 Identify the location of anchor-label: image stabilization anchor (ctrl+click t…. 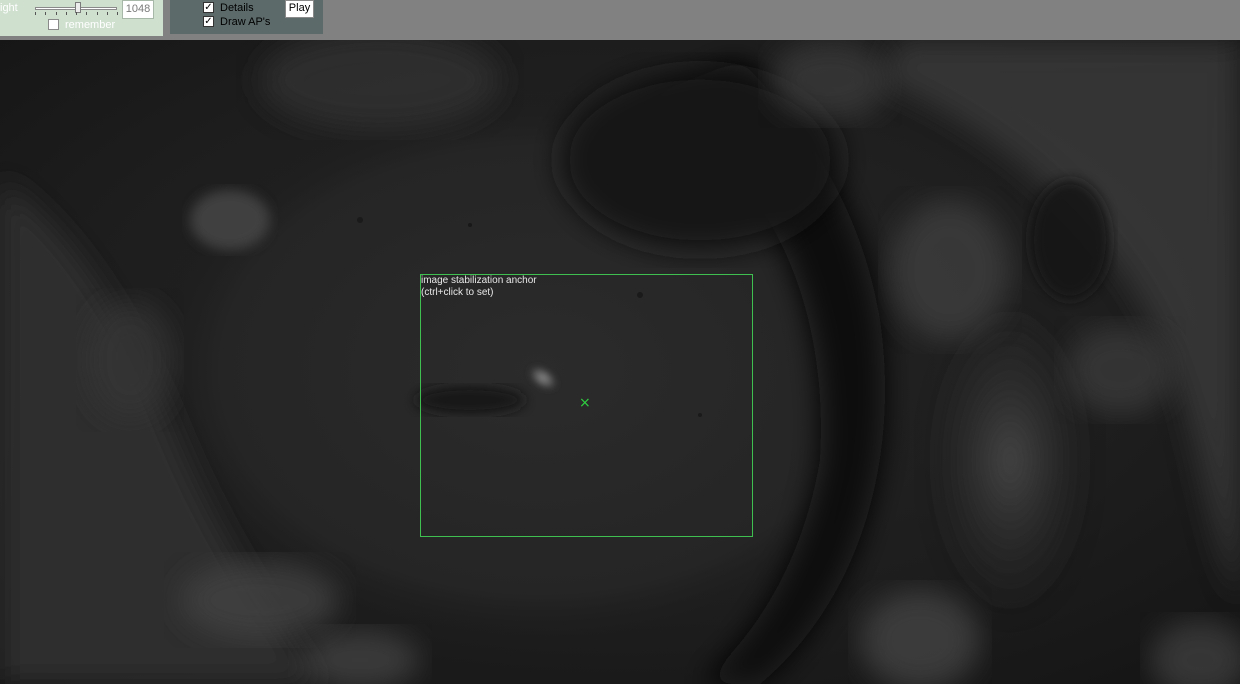
(479, 287).